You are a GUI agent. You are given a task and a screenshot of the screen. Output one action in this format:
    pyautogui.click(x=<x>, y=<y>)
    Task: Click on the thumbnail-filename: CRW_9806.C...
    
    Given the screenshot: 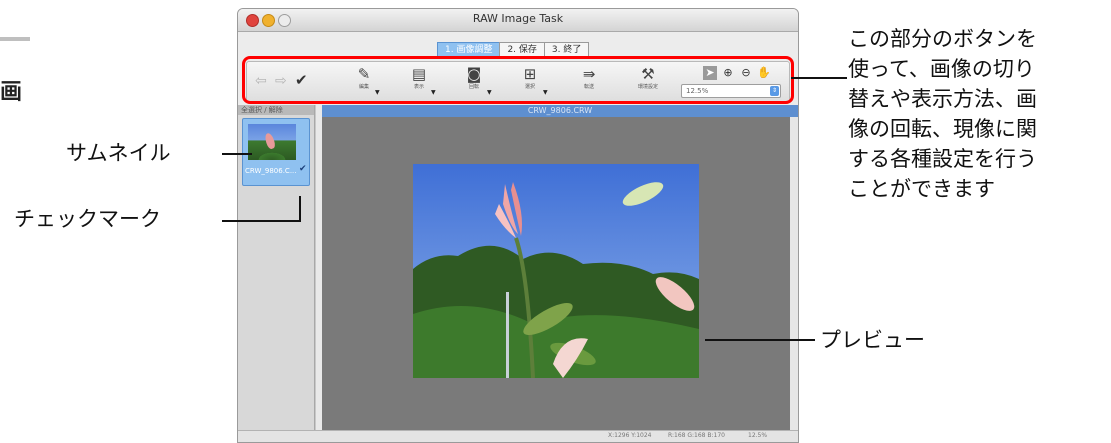 What is the action you would take?
    pyautogui.click(x=271, y=171)
    